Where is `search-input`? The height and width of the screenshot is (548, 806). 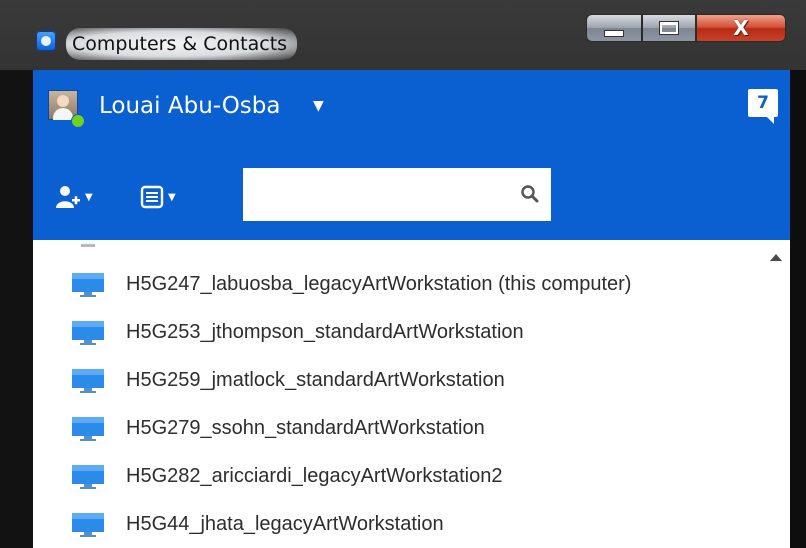 search-input is located at coordinates (380, 195).